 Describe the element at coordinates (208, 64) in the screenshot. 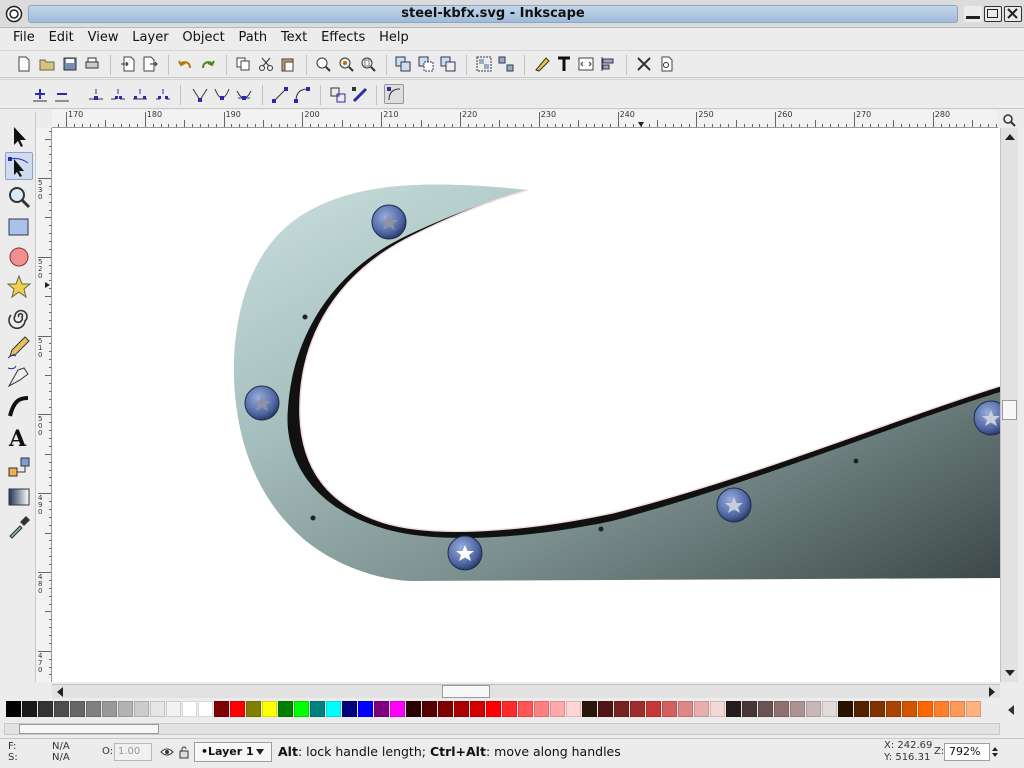

I see `redo-icon` at that location.